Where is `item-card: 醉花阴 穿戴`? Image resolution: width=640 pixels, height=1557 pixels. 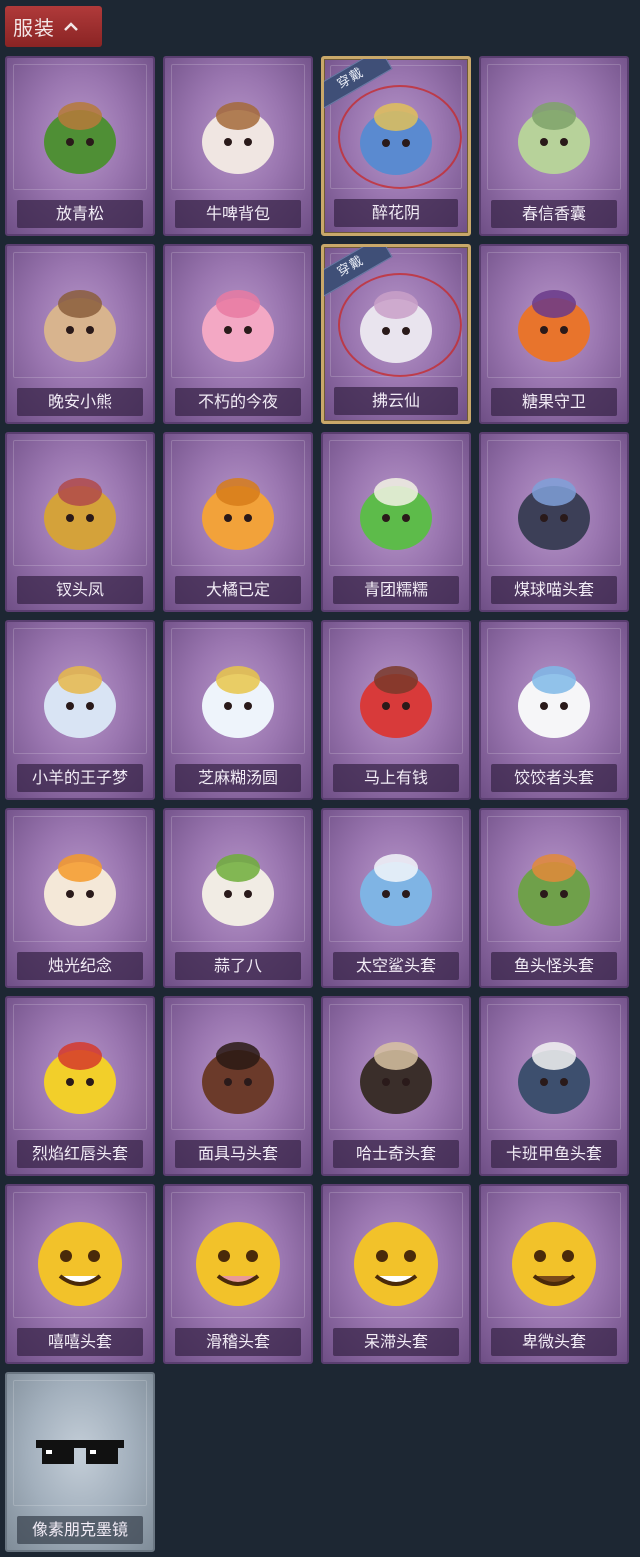
item-card: 醉花阴 穿戴 is located at coordinates (396, 146).